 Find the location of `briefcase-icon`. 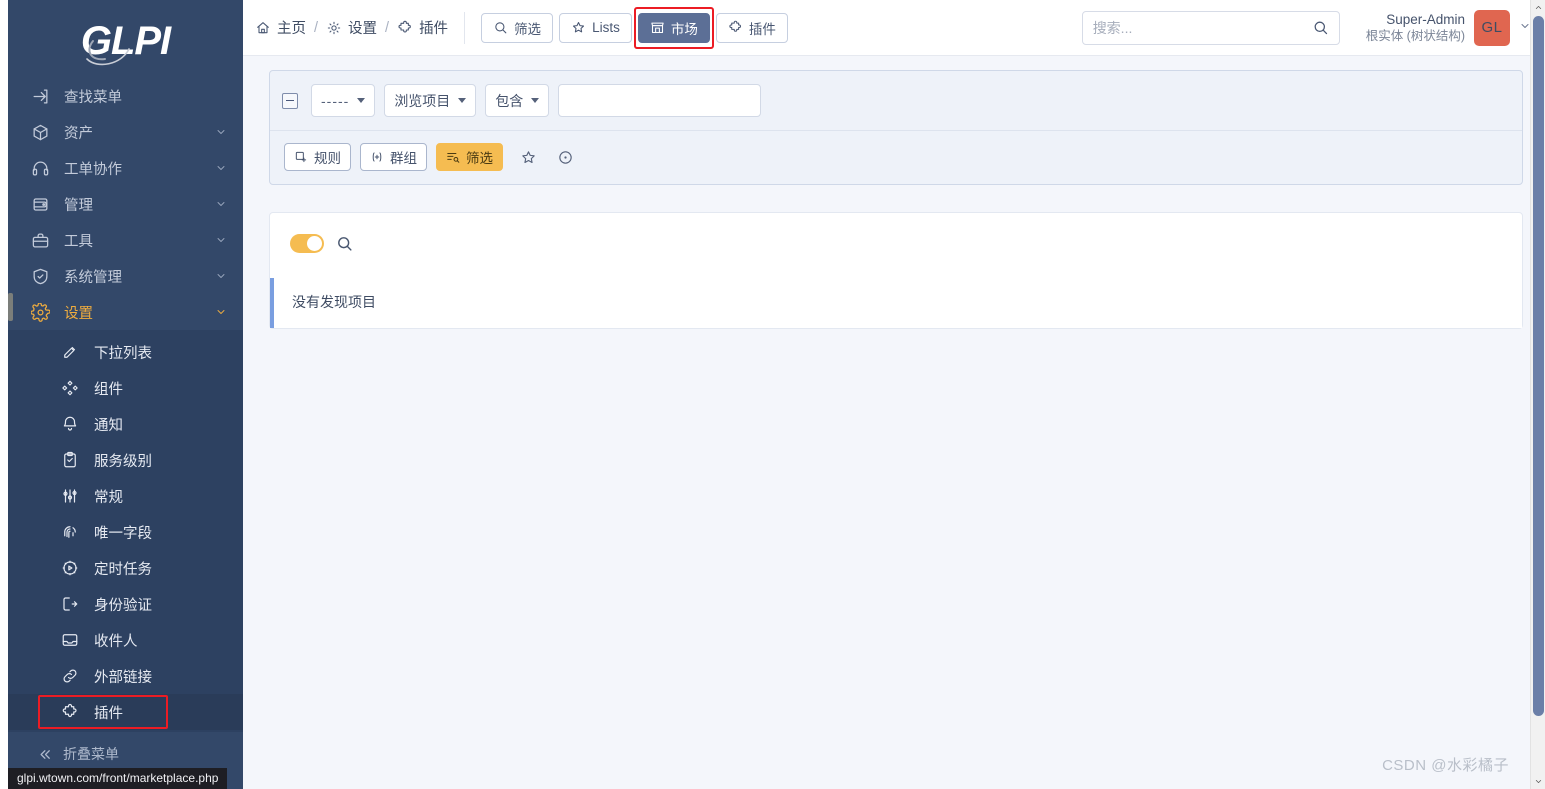

briefcase-icon is located at coordinates (40, 240).